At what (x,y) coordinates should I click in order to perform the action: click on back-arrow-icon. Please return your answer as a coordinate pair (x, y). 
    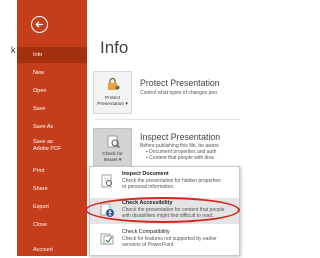
    Looking at the image, I should click on (39, 24).